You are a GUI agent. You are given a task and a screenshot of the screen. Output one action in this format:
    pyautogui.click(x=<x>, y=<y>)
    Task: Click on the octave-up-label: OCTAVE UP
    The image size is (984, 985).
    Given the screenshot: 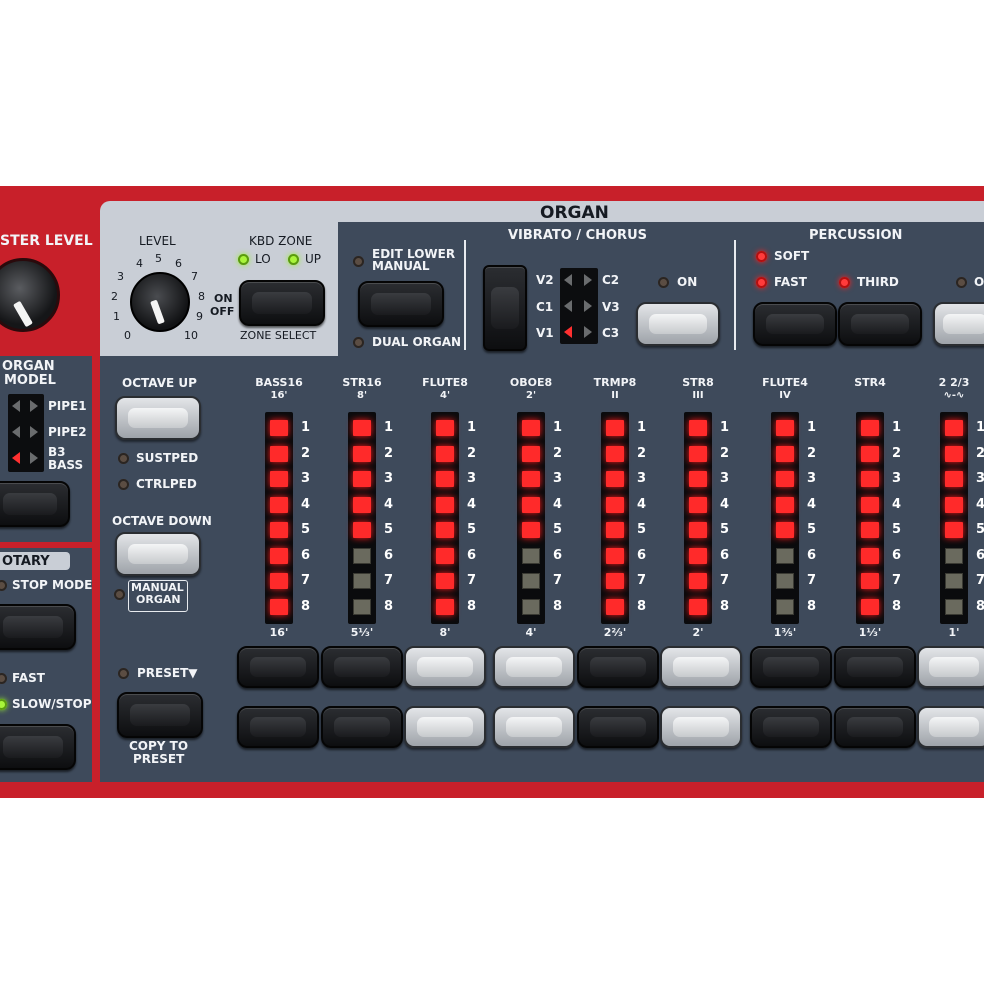 What is the action you would take?
    pyautogui.click(x=159, y=383)
    